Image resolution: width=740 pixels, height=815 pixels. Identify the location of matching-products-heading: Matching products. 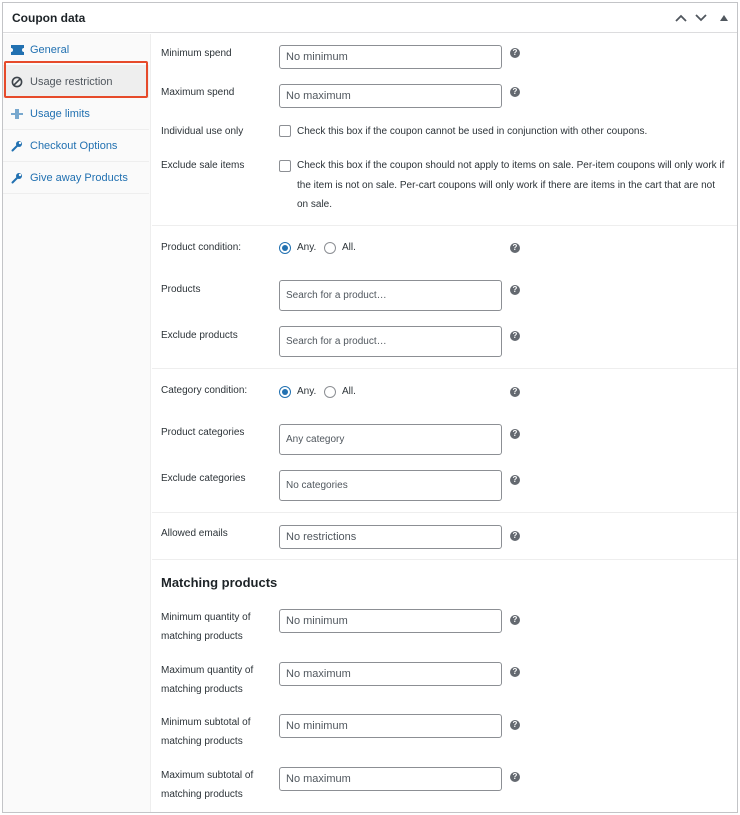
(219, 582).